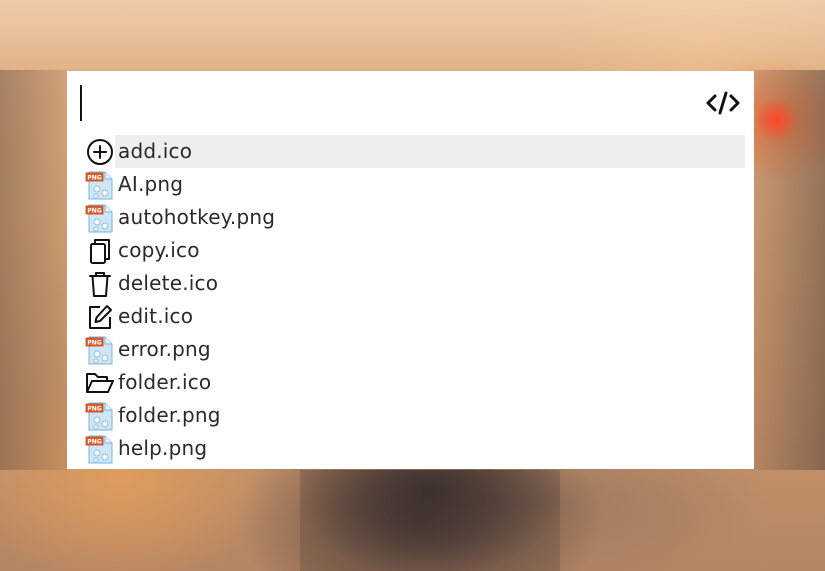 This screenshot has height=571, width=825. Describe the element at coordinates (164, 349) in the screenshot. I see `result-label: error.png` at that location.